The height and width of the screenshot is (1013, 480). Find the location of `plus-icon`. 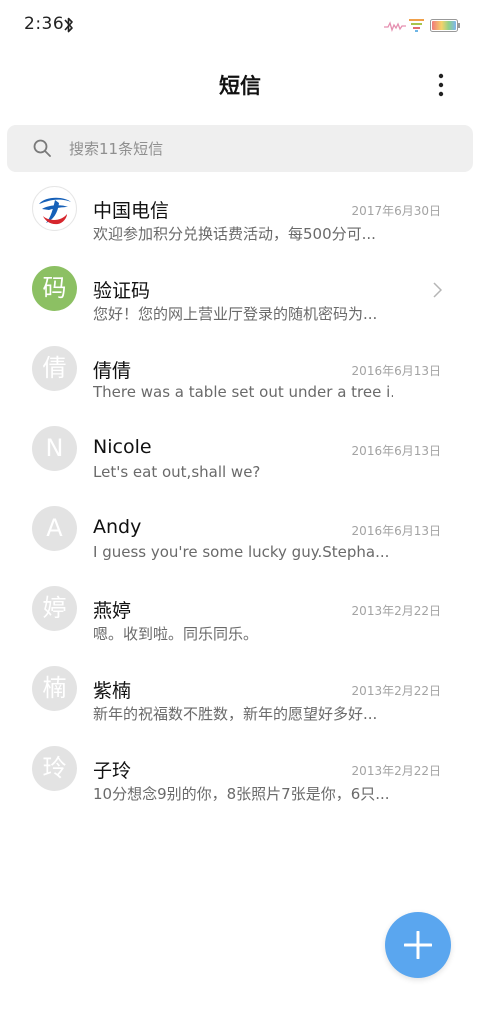

plus-icon is located at coordinates (418, 945).